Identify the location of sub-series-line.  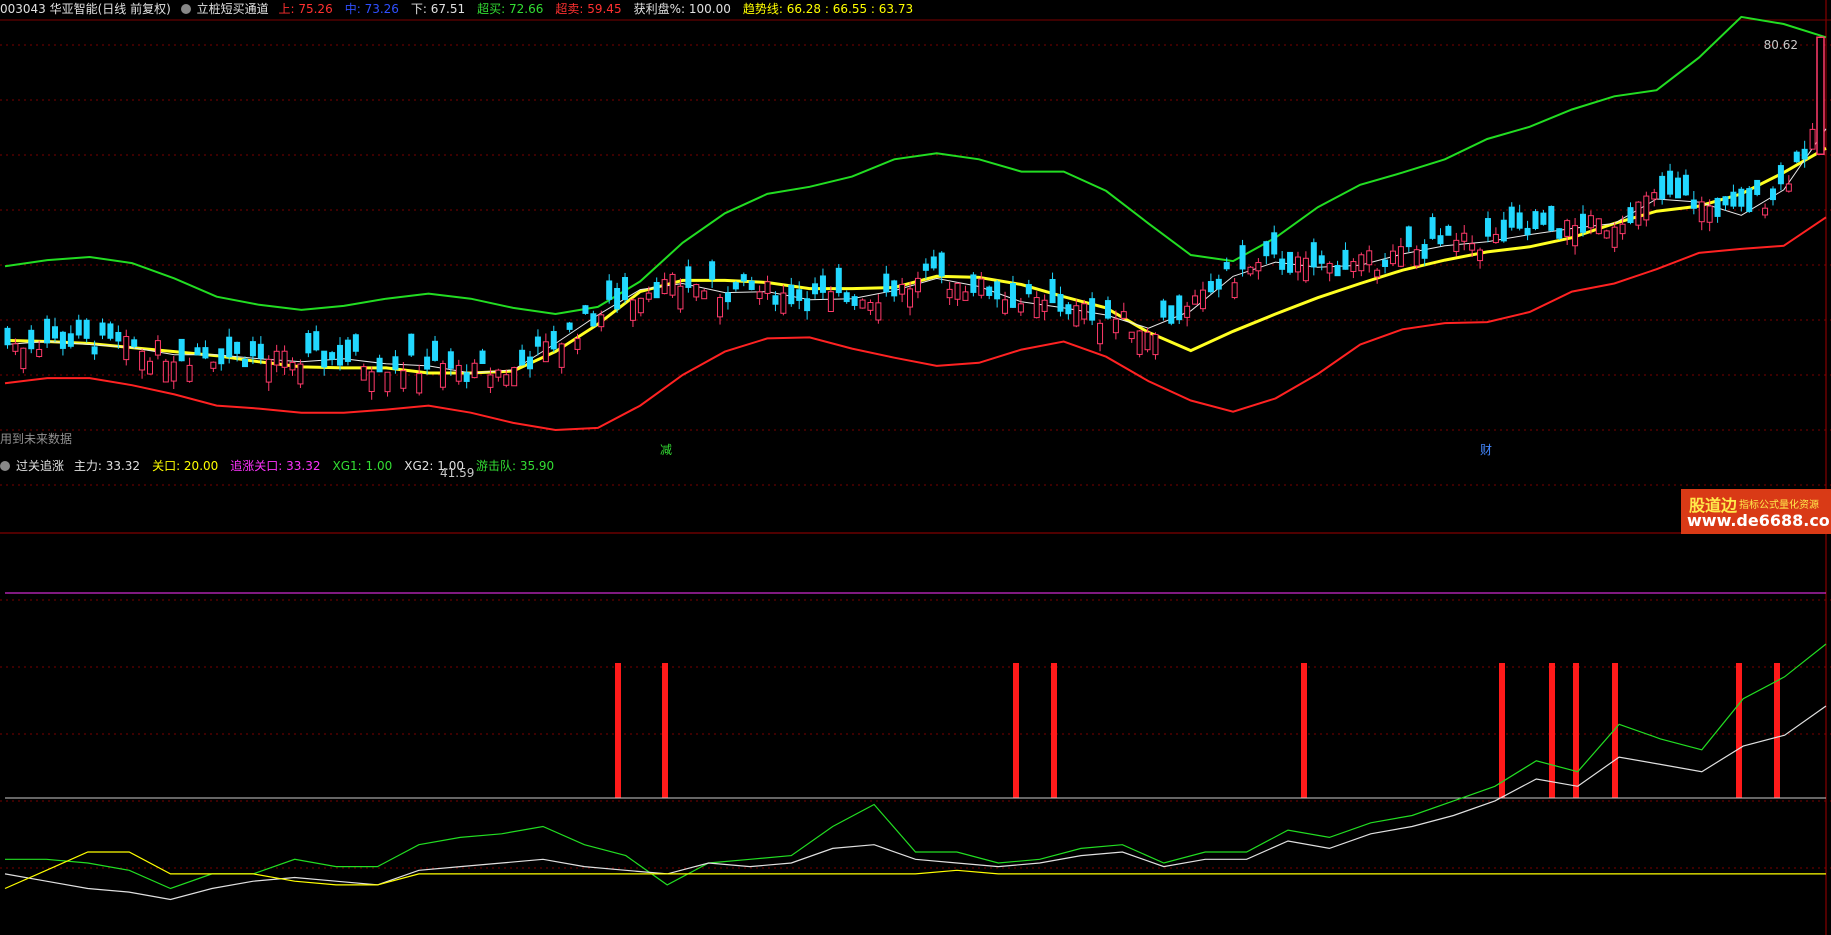
(915, 870).